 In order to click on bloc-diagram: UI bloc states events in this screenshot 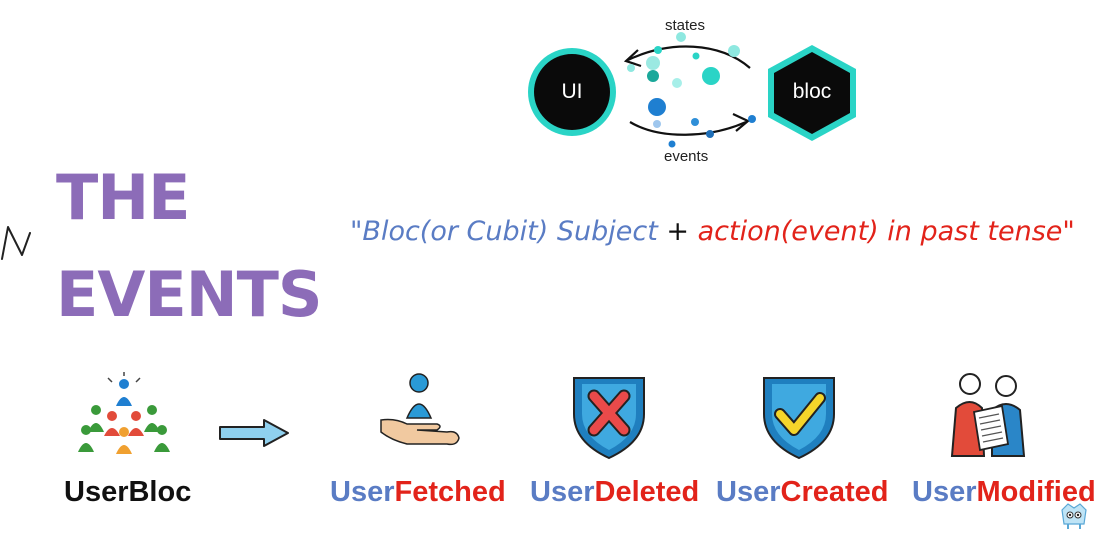, I will do `click(692, 90)`.